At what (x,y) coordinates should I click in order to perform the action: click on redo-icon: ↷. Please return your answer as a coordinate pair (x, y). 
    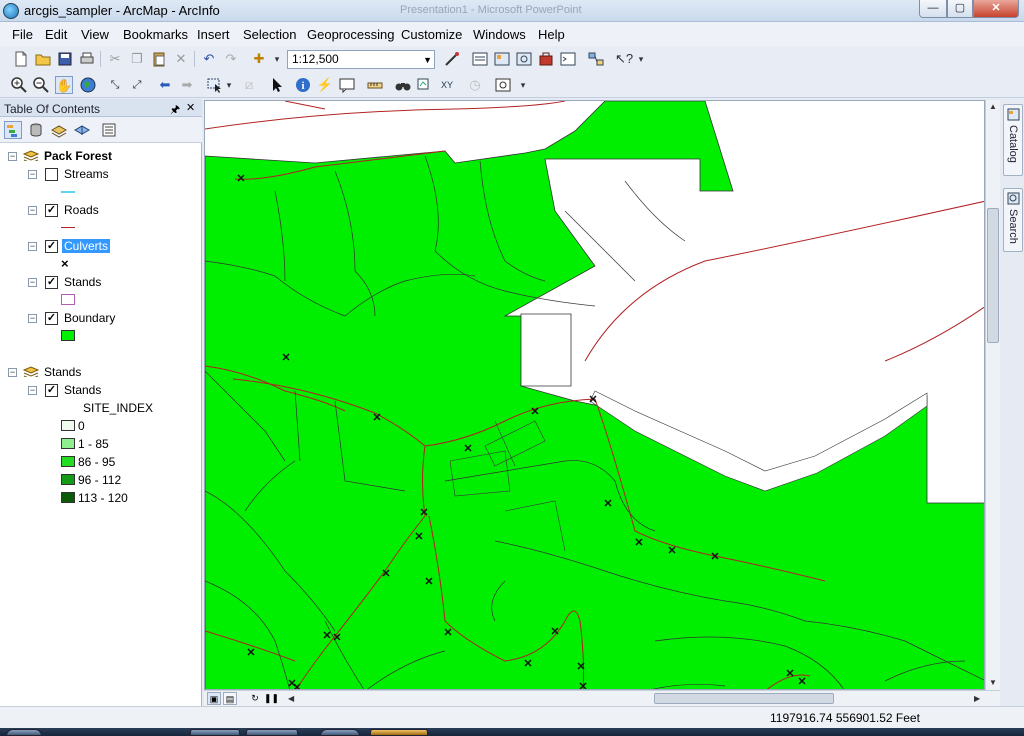
    Looking at the image, I should click on (231, 59).